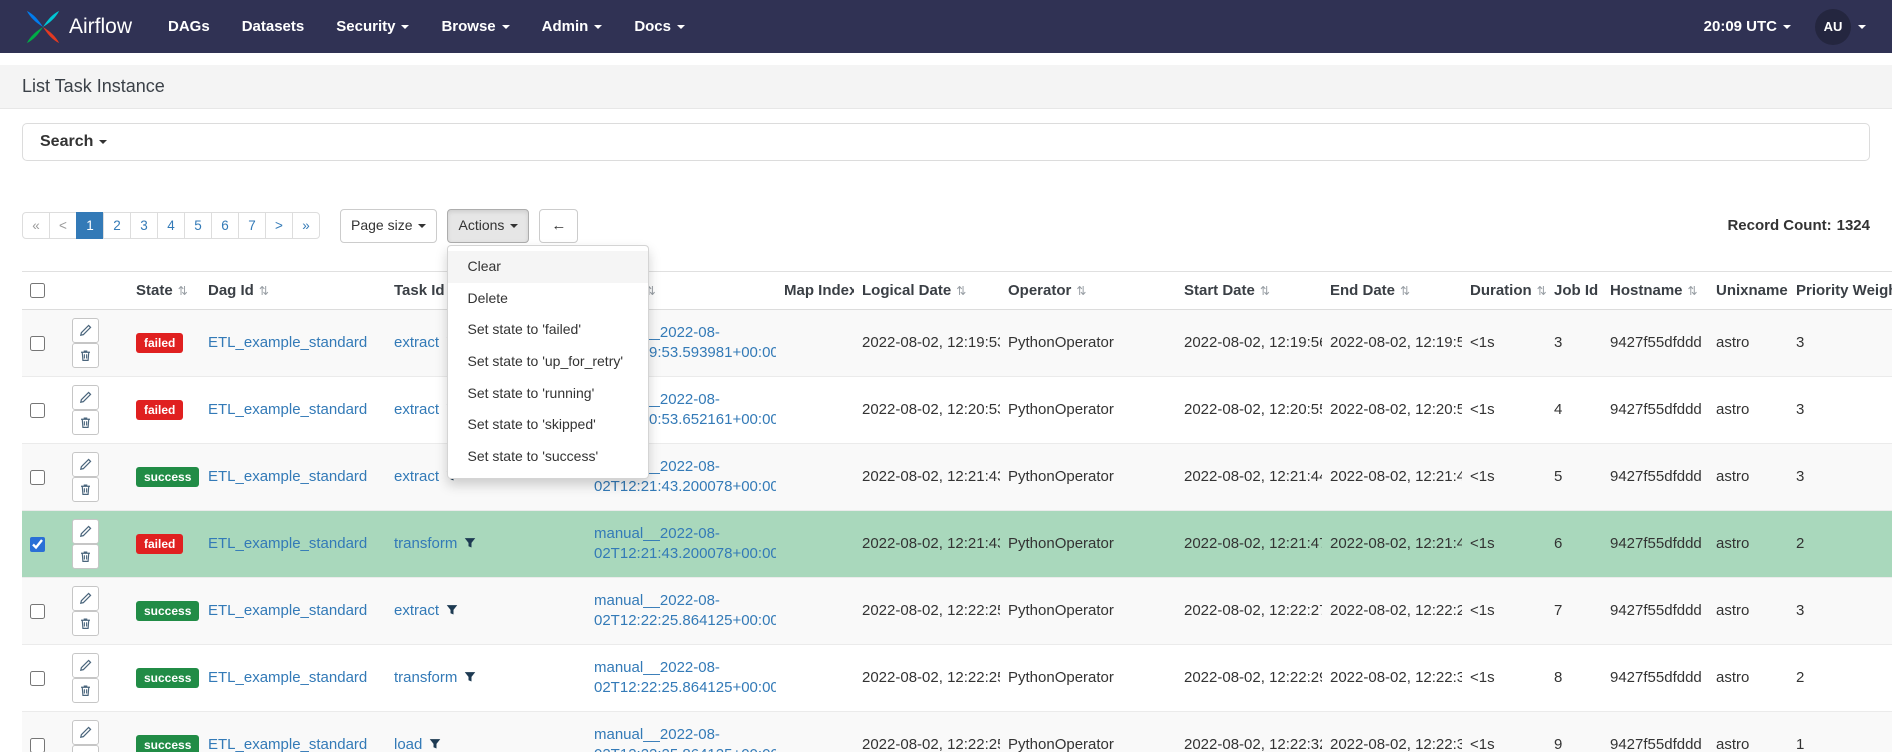  What do you see at coordinates (198, 226) in the screenshot?
I see `page-button-5: 5` at bounding box center [198, 226].